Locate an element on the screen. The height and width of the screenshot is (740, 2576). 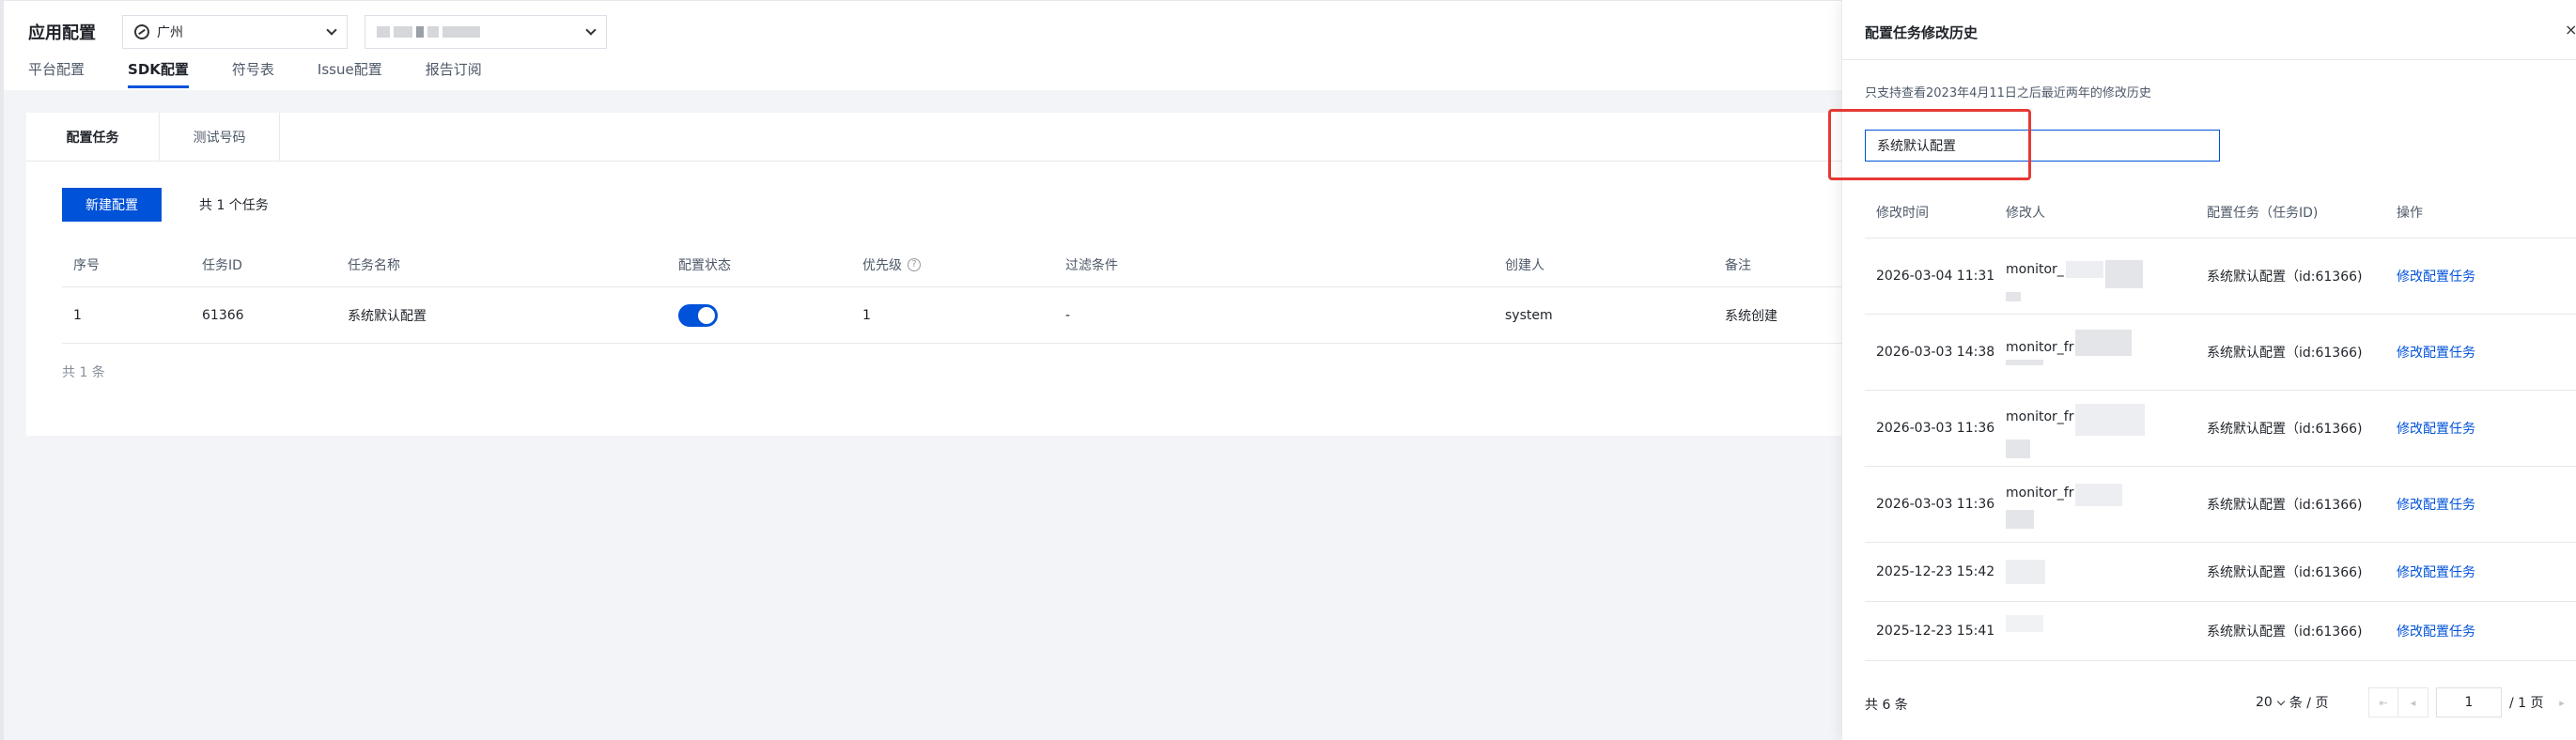
row-creator: system is located at coordinates (1529, 315).